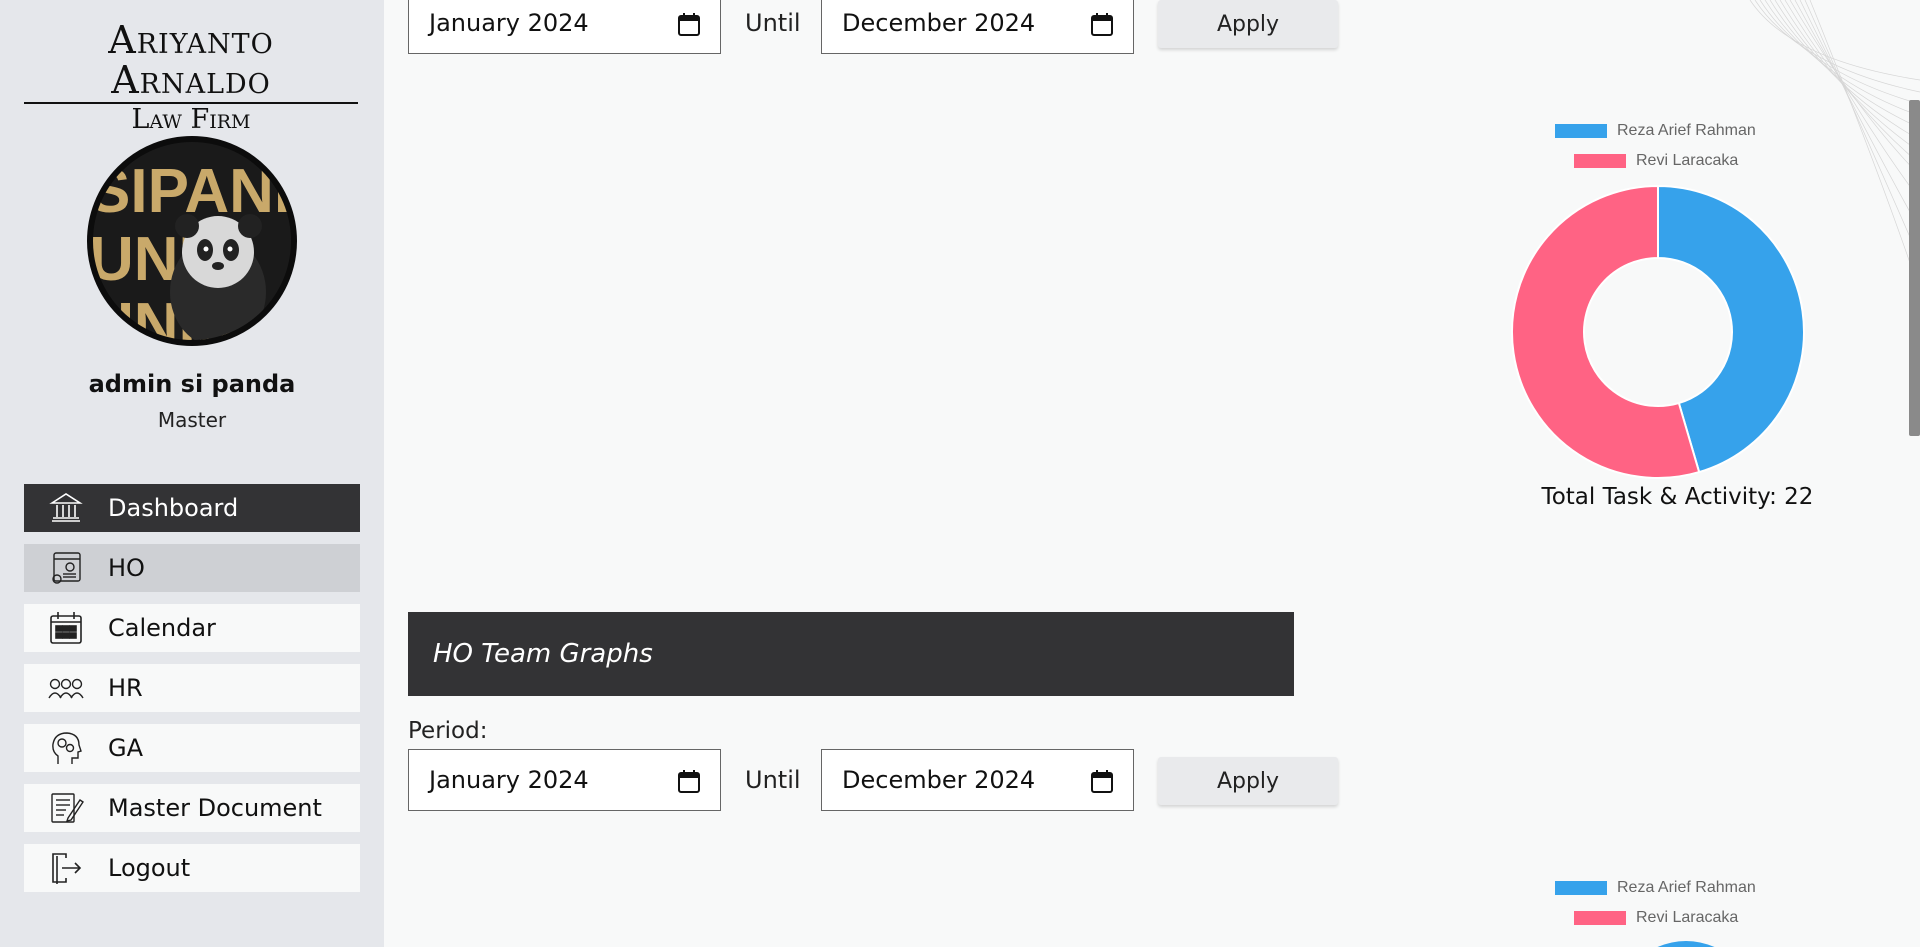 This screenshot has width=1920, height=947. What do you see at coordinates (162, 628) in the screenshot?
I see `sidebar-item-label: Calendar` at bounding box center [162, 628].